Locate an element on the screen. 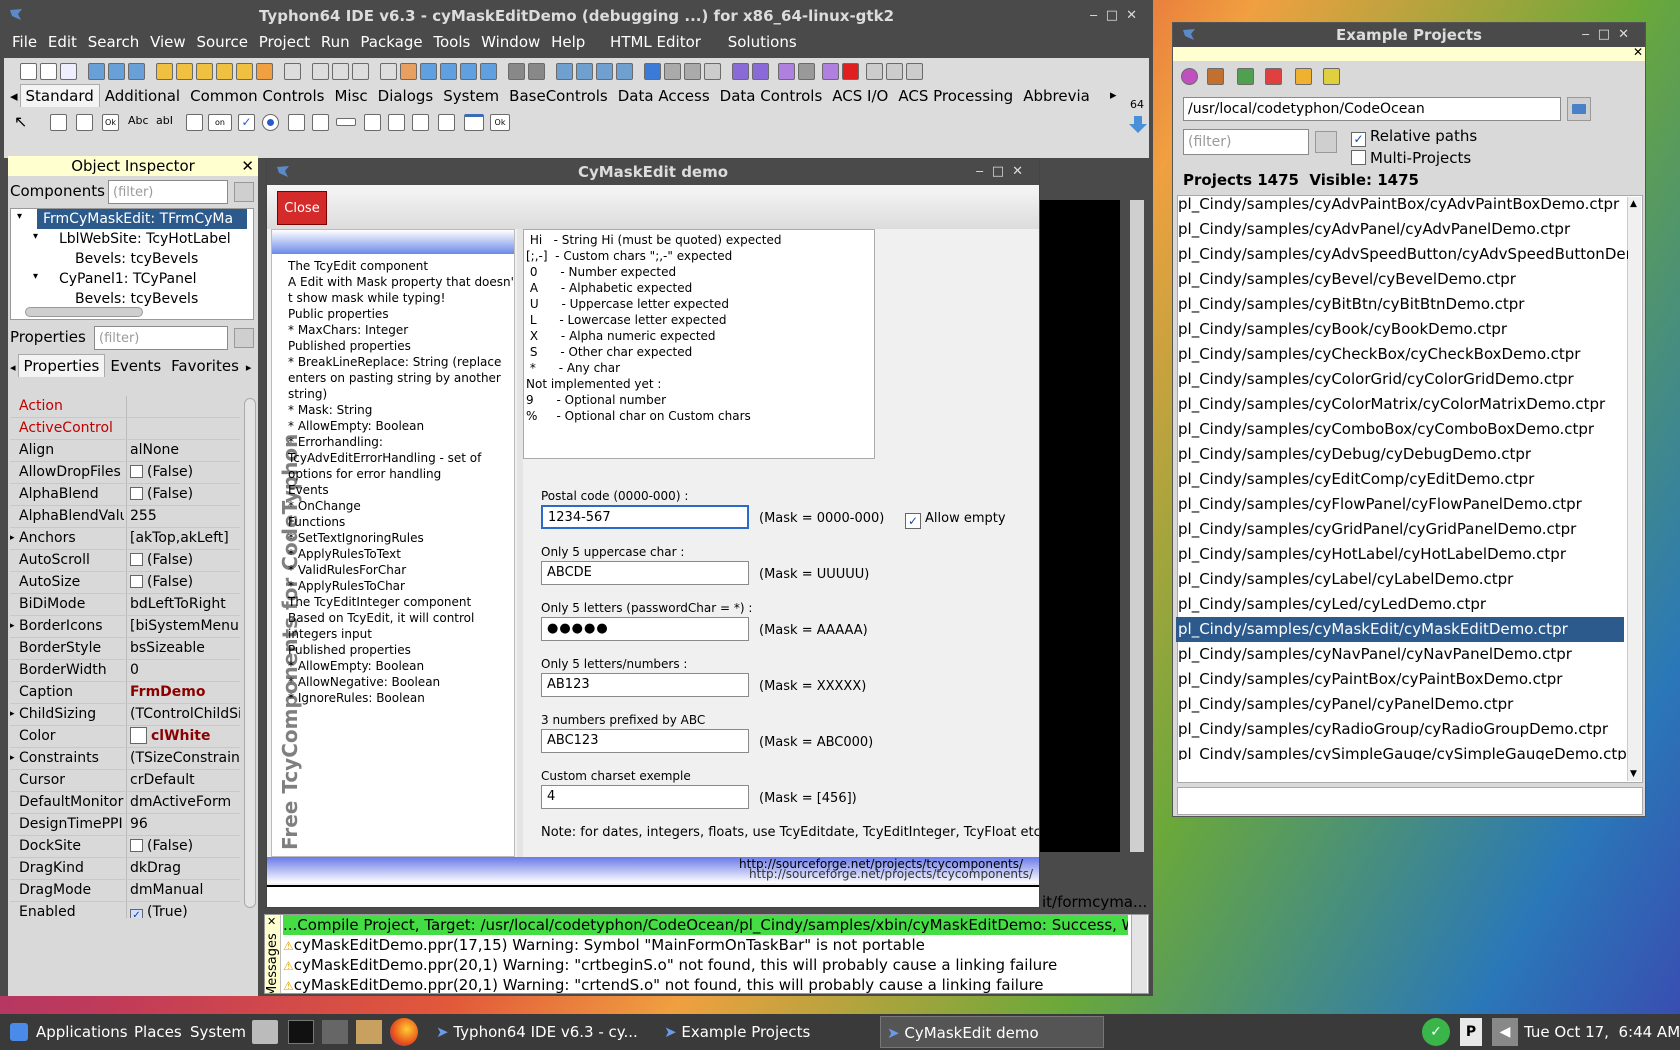 The image size is (1680, 1050). palette-tab-data-access: Data Access is located at coordinates (664, 96).